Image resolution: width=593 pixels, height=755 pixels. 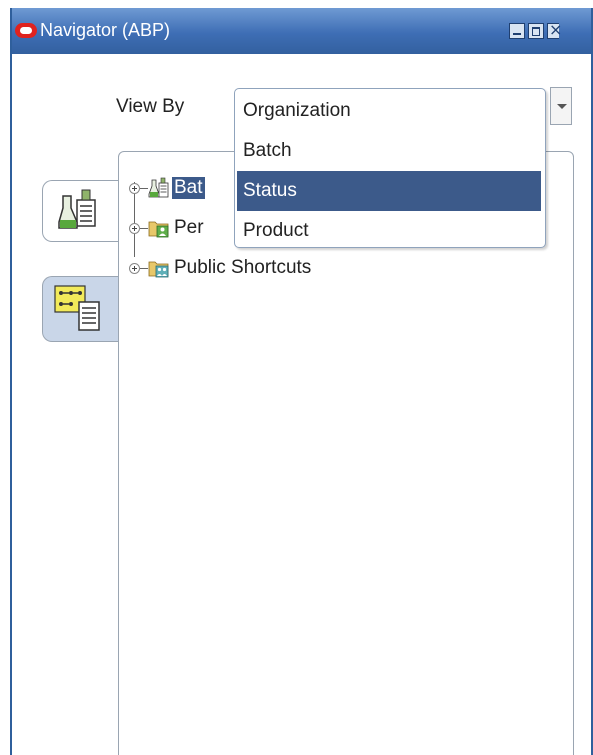 What do you see at coordinates (389, 191) in the screenshot?
I see `option-status: Status` at bounding box center [389, 191].